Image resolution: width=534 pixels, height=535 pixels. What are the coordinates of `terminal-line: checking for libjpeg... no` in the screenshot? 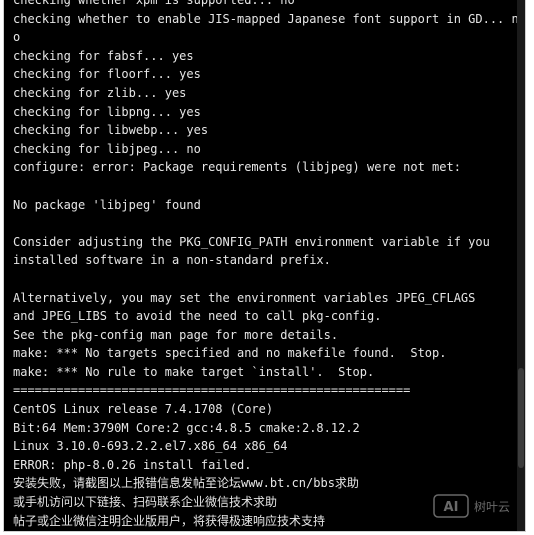 It's located at (107, 148).